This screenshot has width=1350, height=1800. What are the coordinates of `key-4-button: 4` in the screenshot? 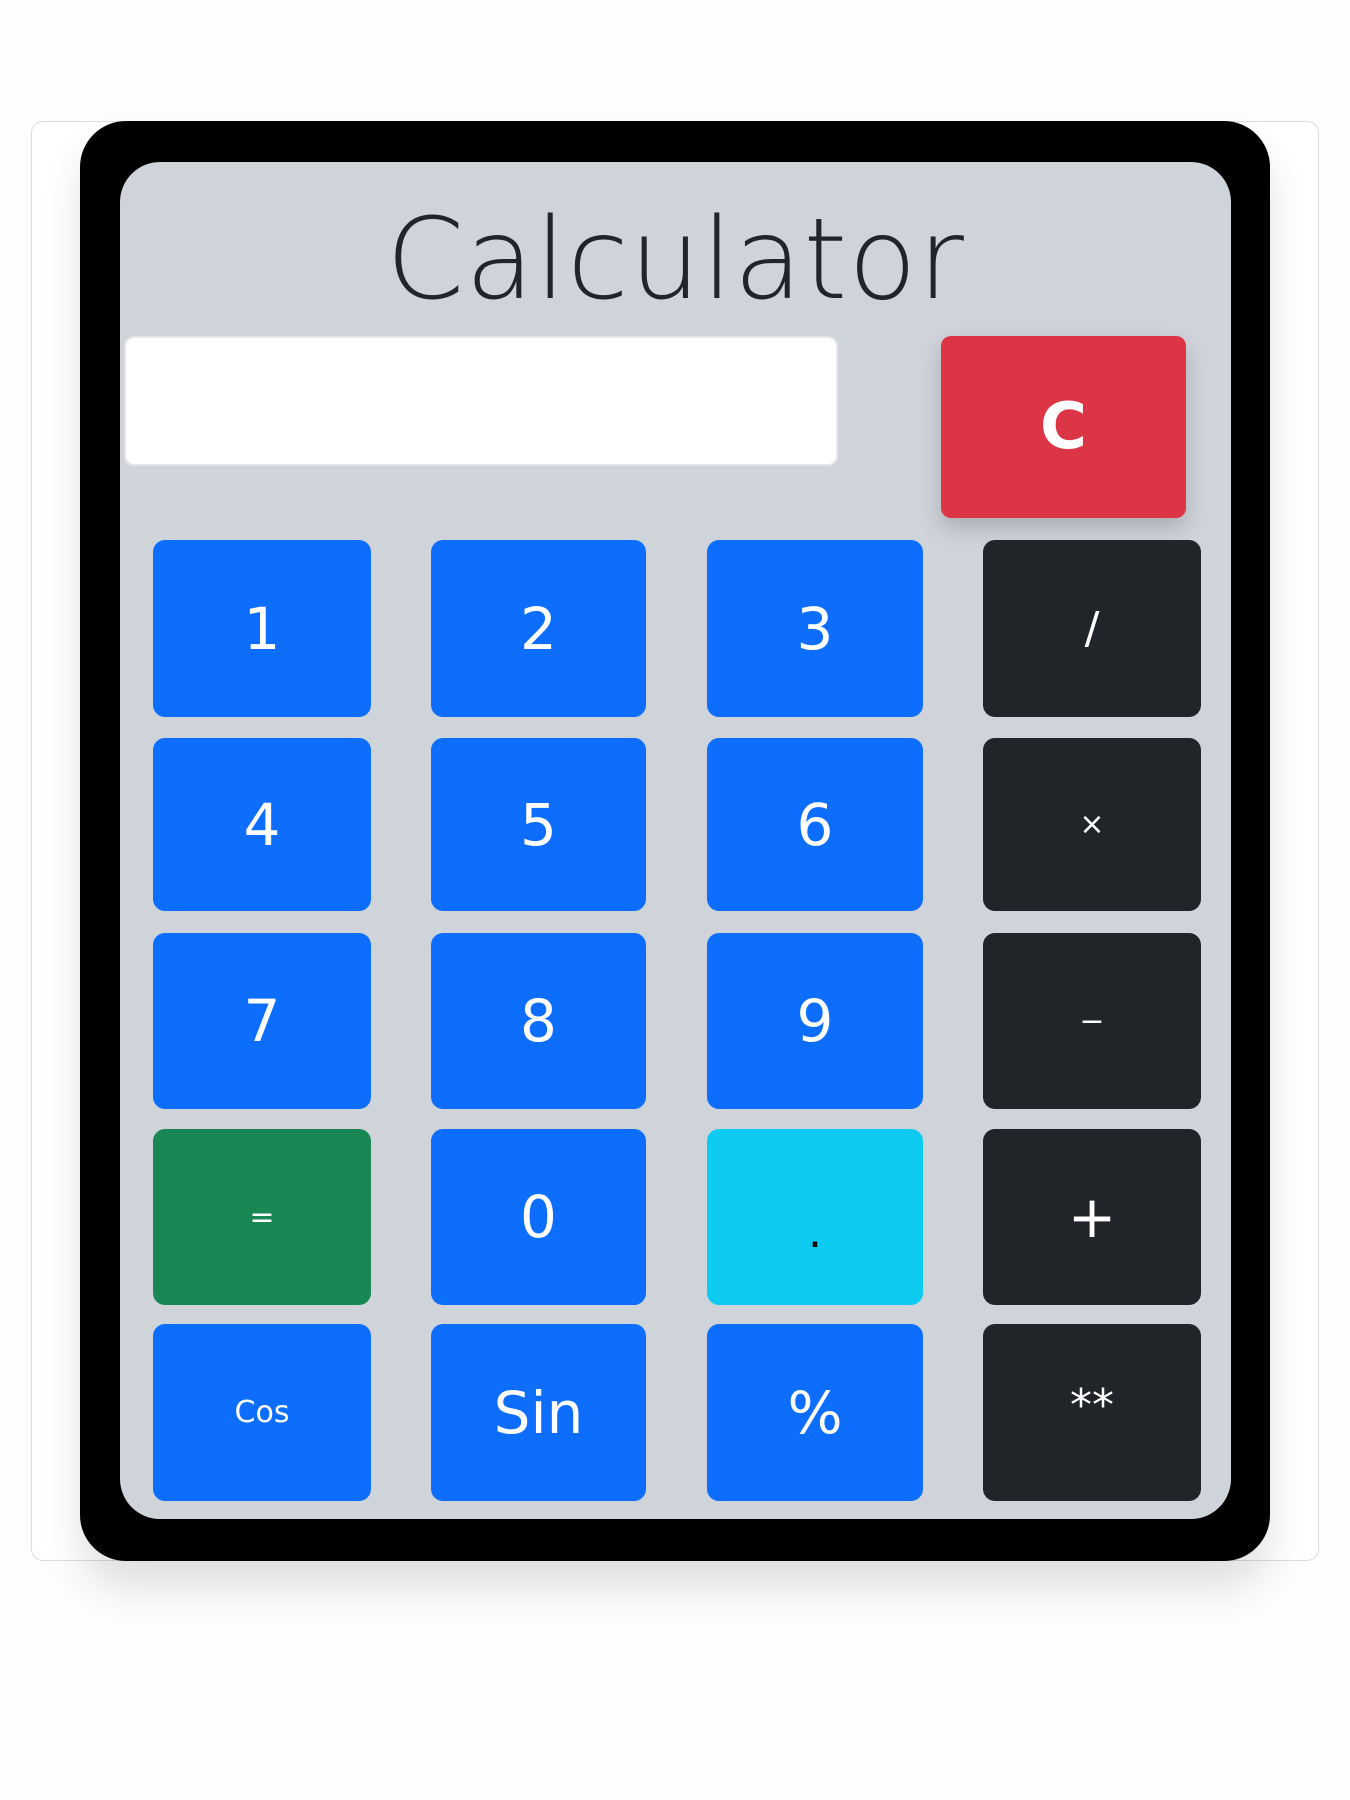 It's located at (262, 824).